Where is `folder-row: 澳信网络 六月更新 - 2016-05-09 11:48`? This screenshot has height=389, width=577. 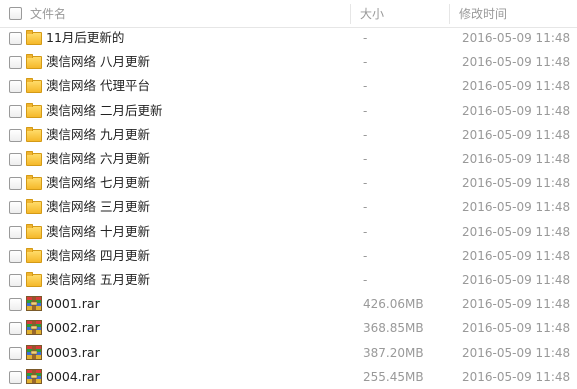 folder-row: 澳信网络 六月更新 - 2016-05-09 11:48 is located at coordinates (288, 159).